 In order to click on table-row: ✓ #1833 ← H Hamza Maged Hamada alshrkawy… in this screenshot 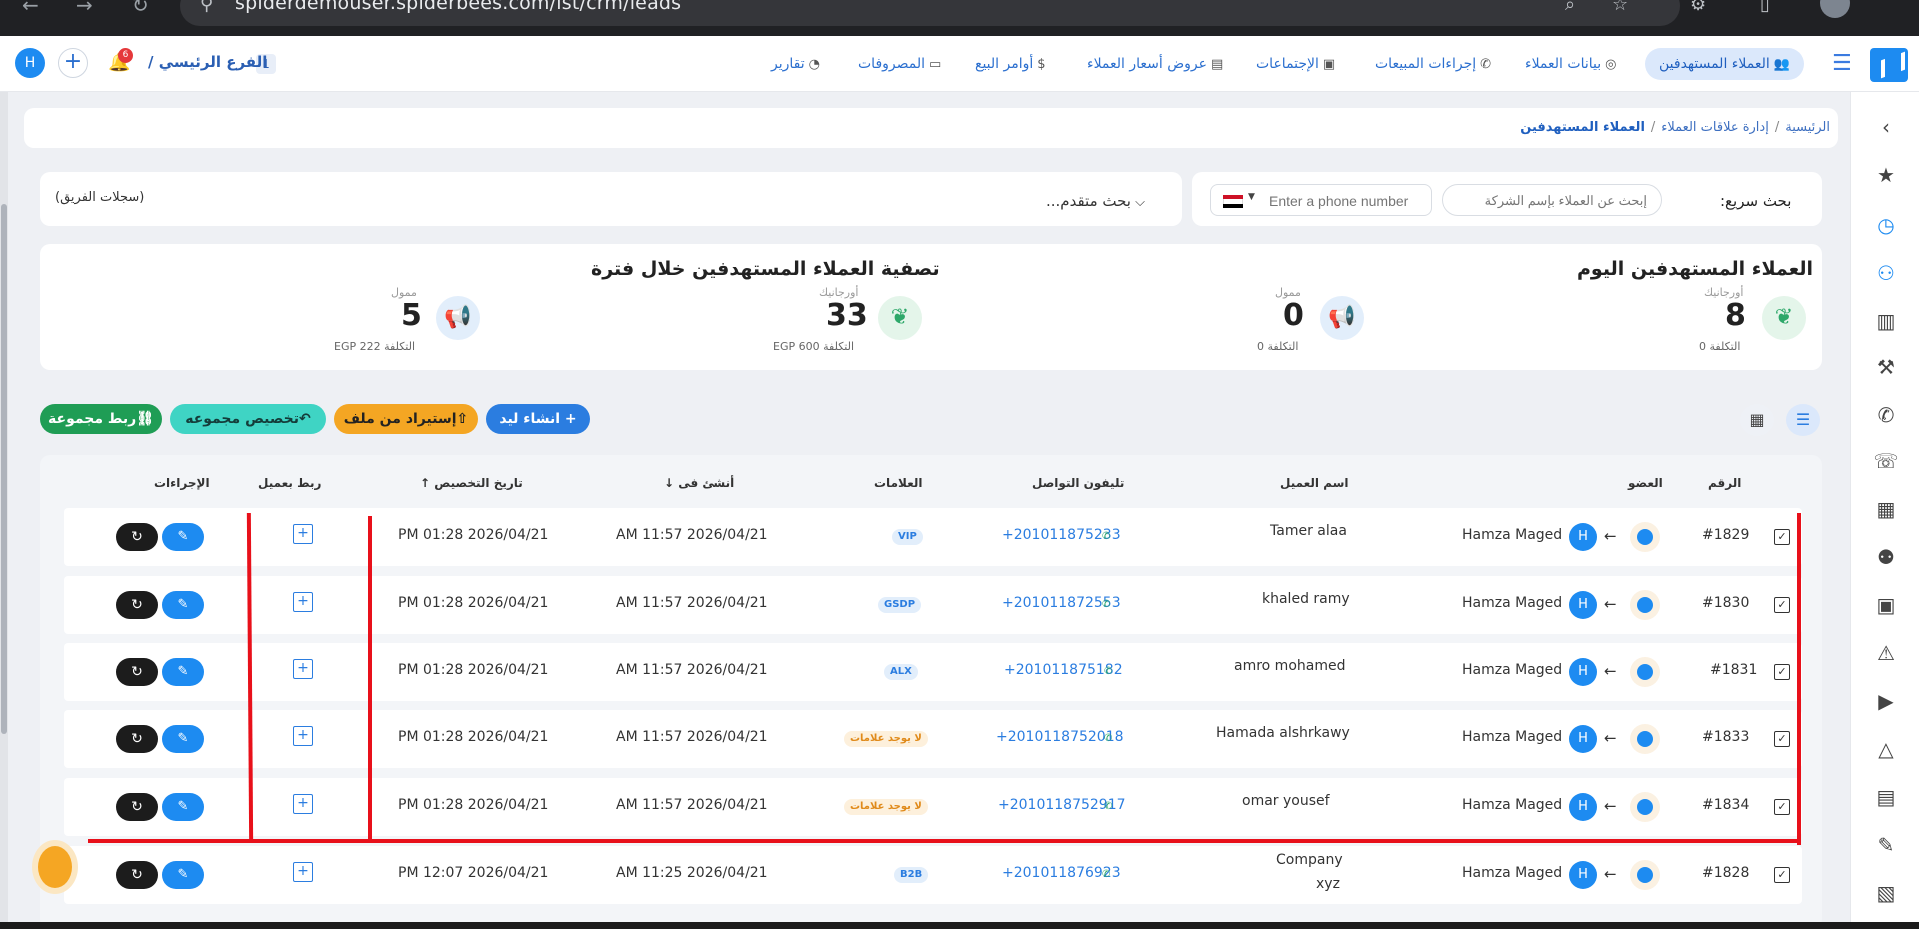, I will do `click(933, 739)`.